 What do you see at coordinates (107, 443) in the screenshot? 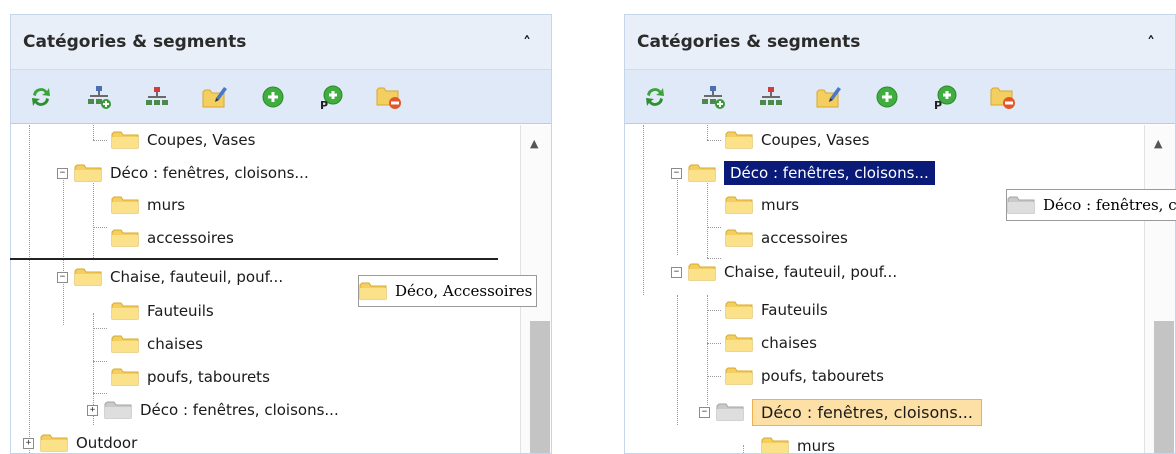
I see `tree-node-label: Outdoor` at bounding box center [107, 443].